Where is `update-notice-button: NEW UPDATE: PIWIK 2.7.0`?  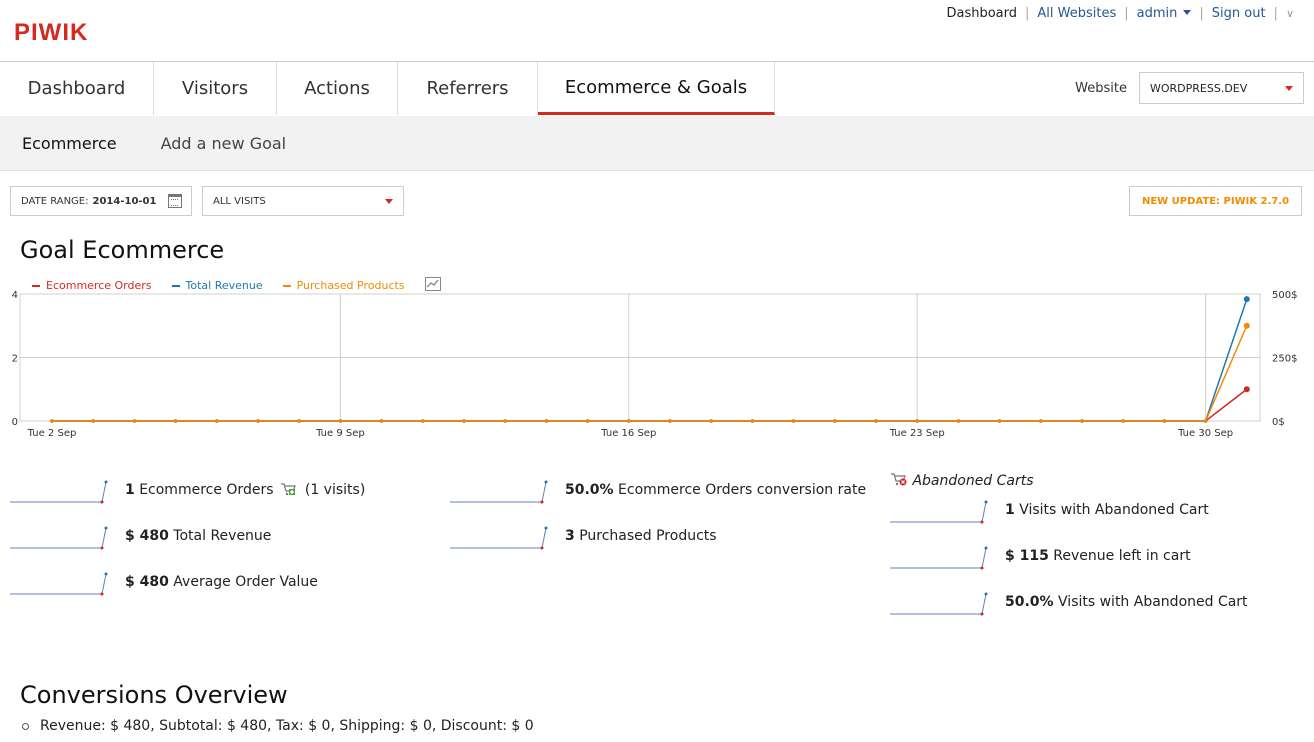 update-notice-button: NEW UPDATE: PIWIK 2.7.0 is located at coordinates (1215, 201).